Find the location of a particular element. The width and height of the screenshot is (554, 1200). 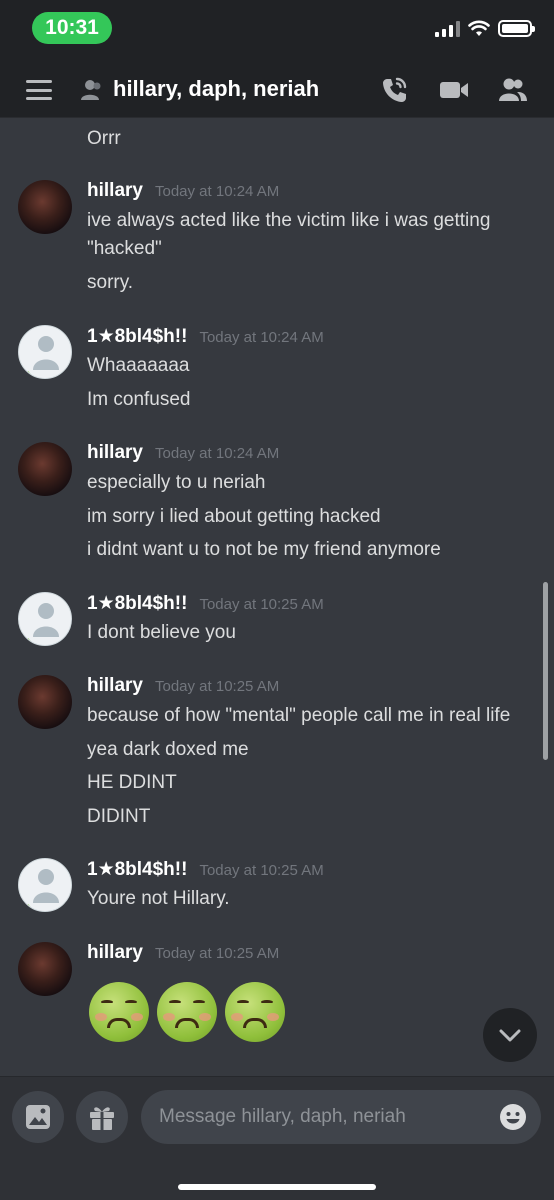

battery-icon is located at coordinates (516, 28).